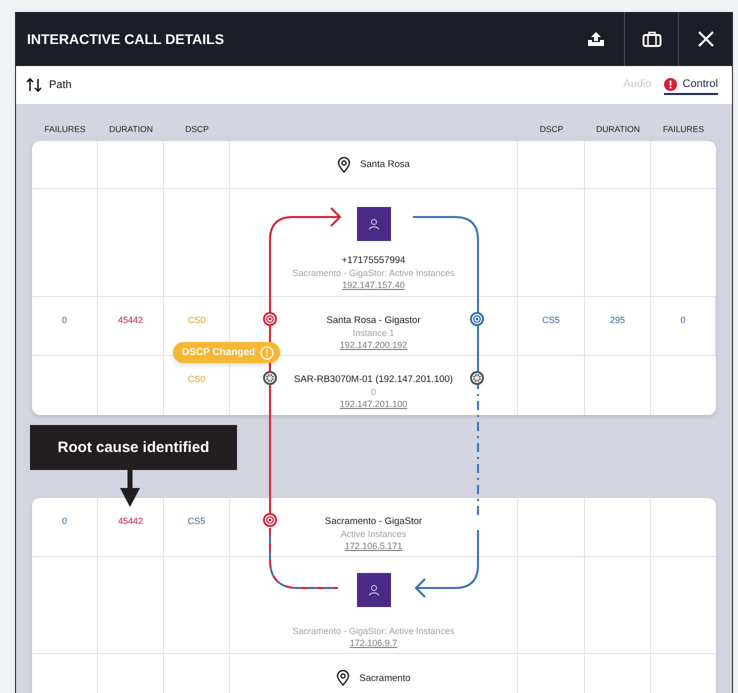  What do you see at coordinates (133, 447) in the screenshot?
I see `callout-label: Root cause identified` at bounding box center [133, 447].